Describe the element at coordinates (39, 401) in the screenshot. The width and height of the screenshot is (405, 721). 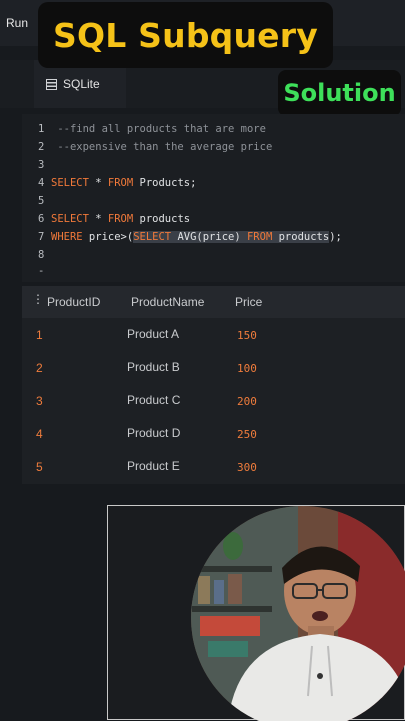
I see `cell-productid: 3` at that location.